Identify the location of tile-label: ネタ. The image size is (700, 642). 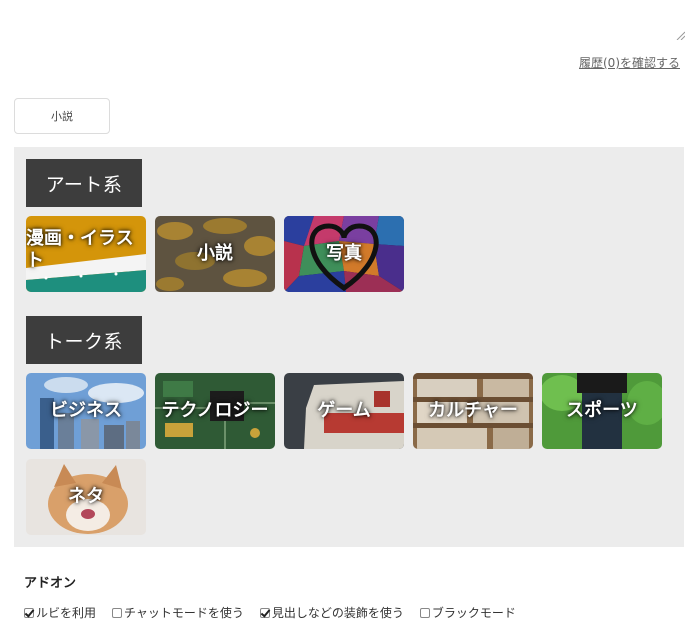
(86, 497).